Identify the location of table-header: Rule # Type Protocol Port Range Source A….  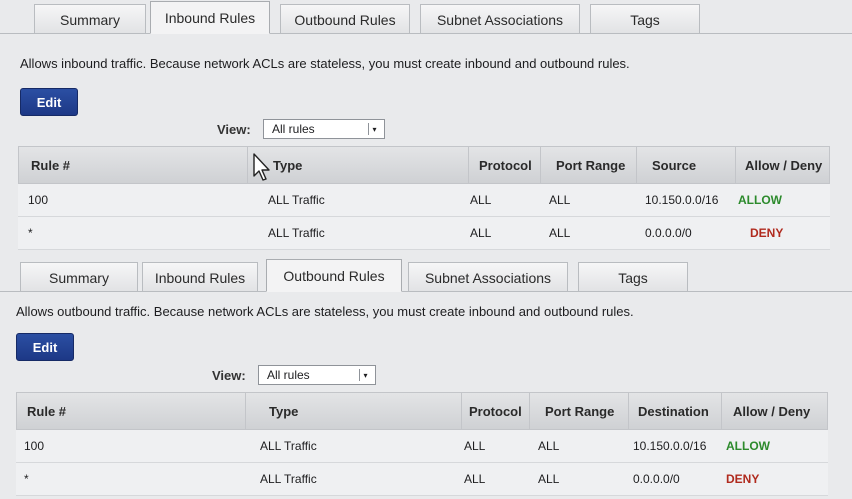
(424, 165).